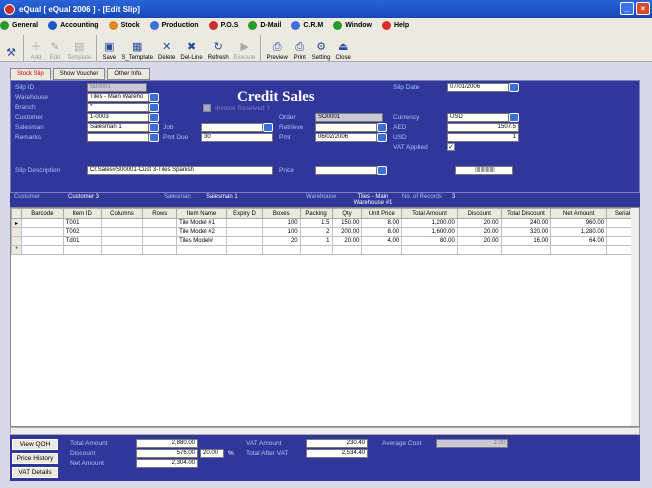  I want to click on menu-c-r-m: C.R.M, so click(307, 25).